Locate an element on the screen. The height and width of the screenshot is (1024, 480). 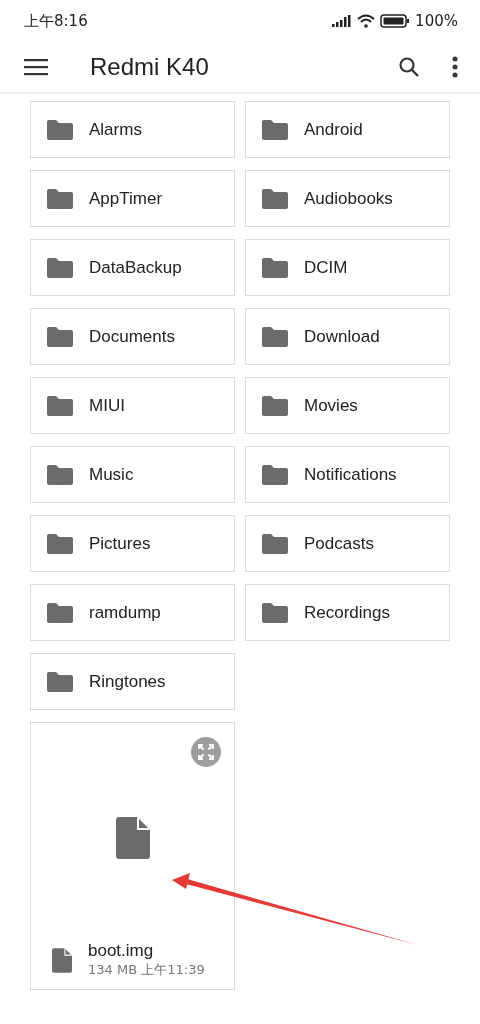
folder-item: Android is located at coordinates (347, 129).